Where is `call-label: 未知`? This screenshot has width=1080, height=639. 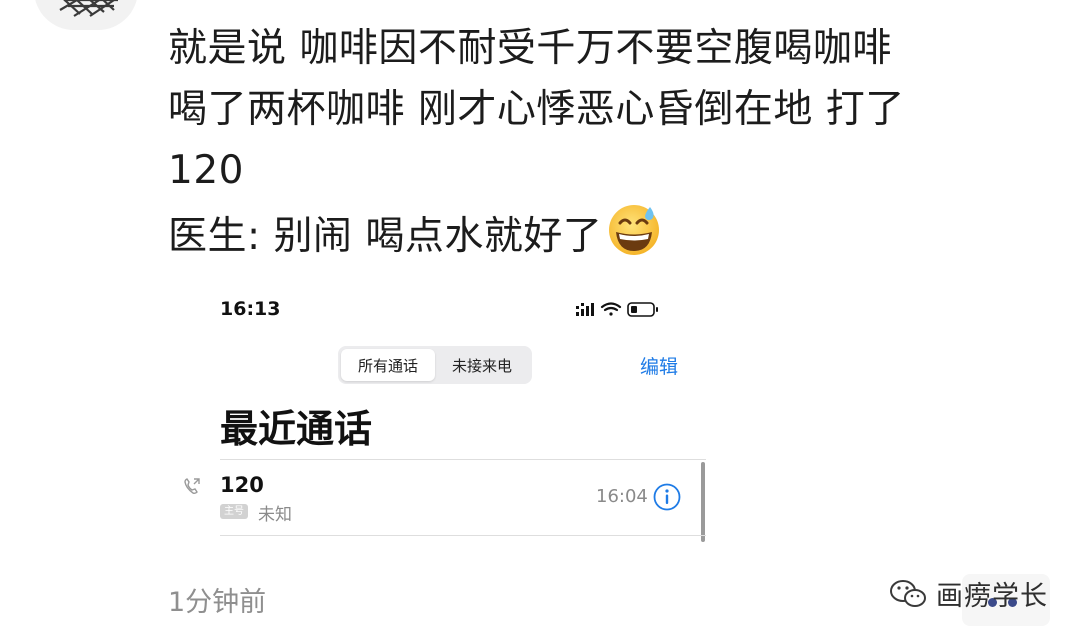 call-label: 未知 is located at coordinates (275, 515).